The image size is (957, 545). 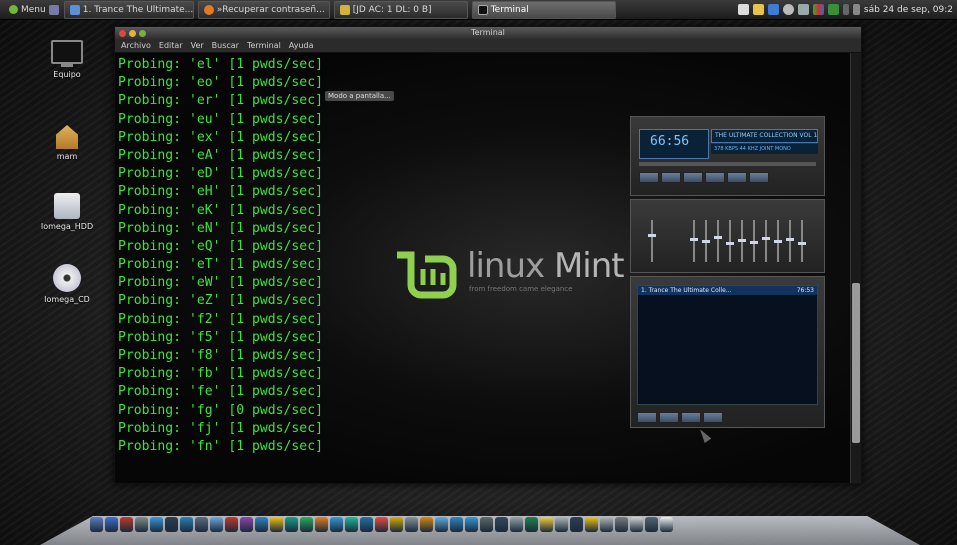 I want to click on desktop-icon-home: mam, so click(x=67, y=143).